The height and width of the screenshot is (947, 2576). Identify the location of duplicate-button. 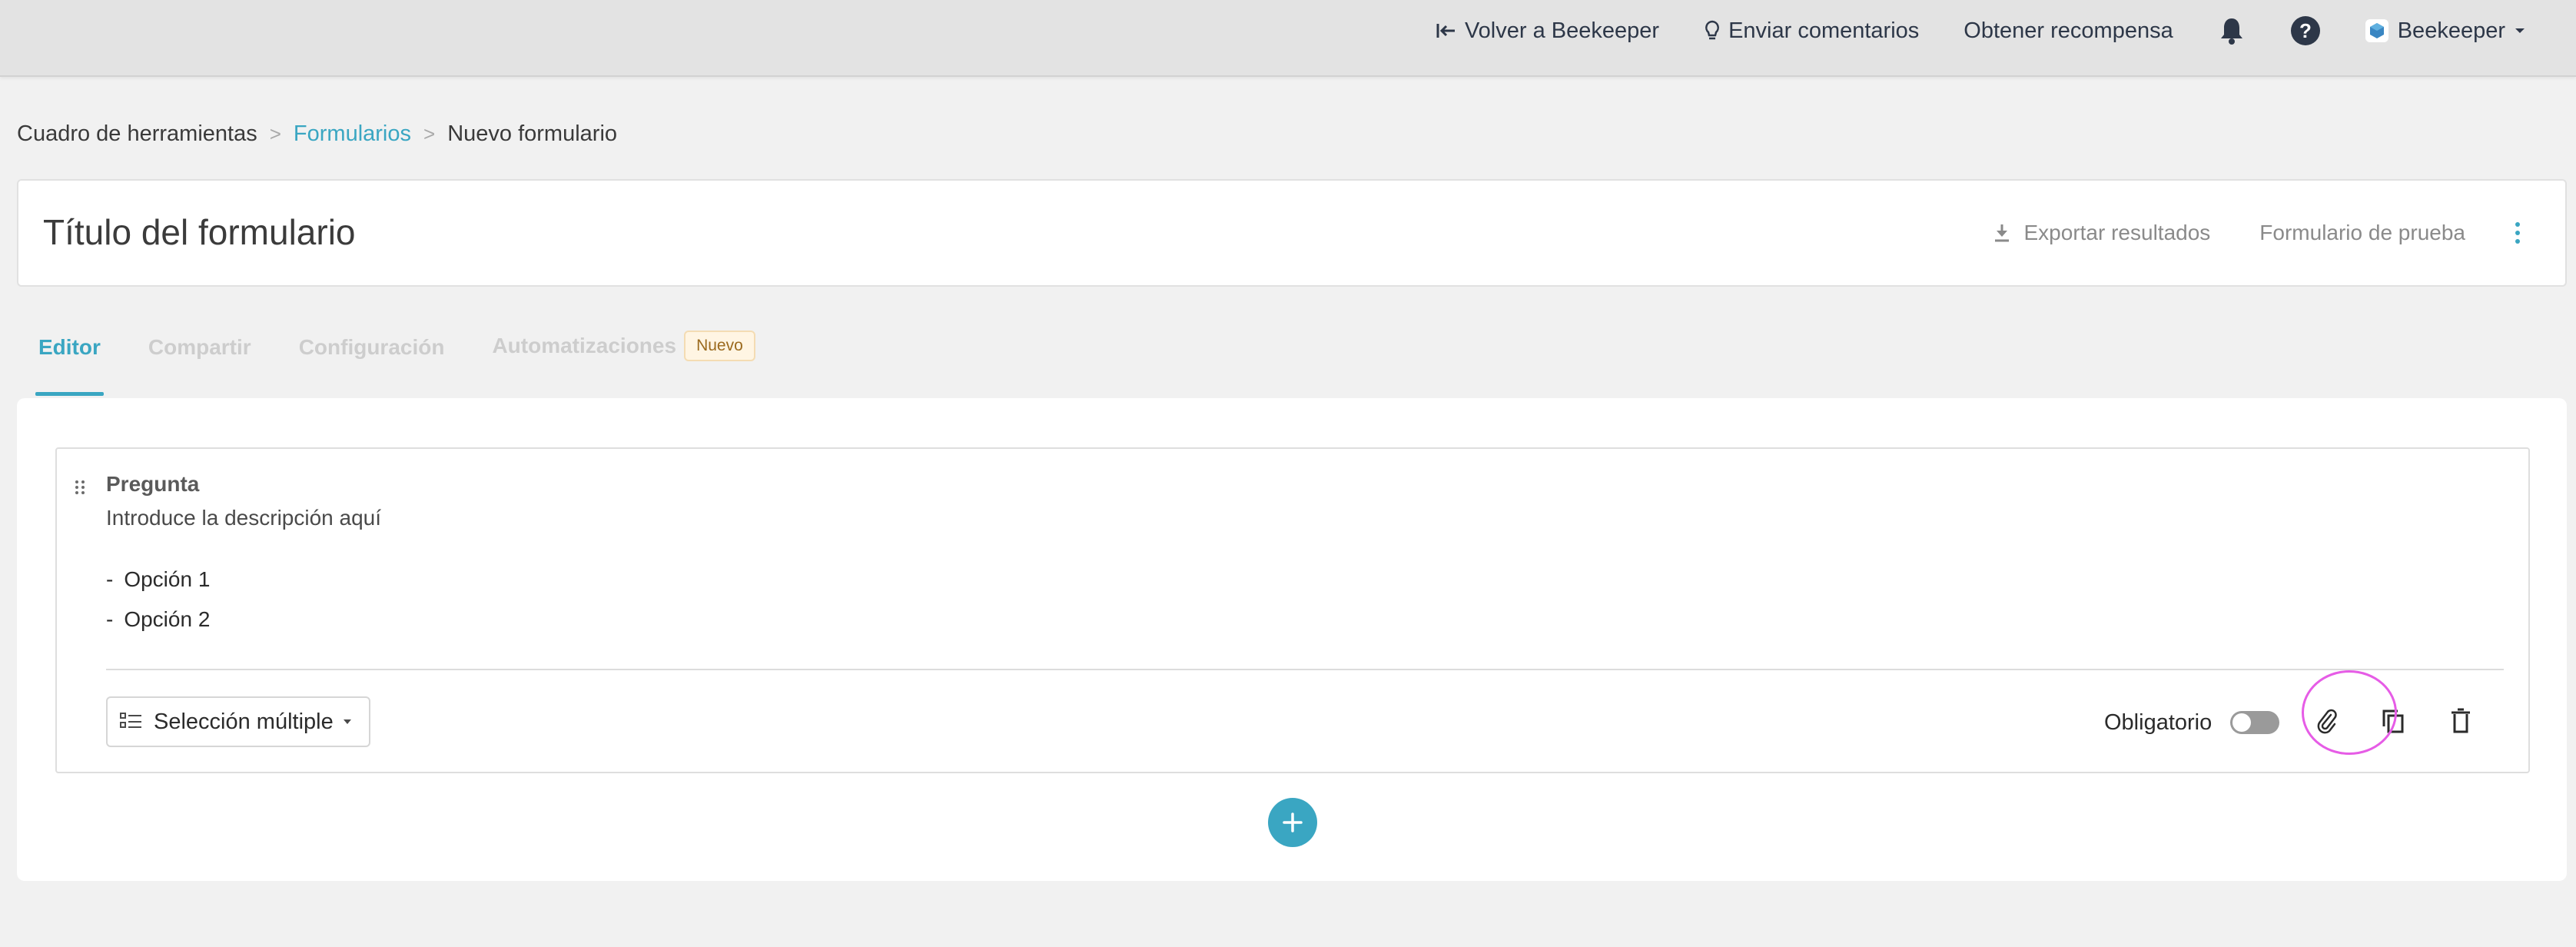
(2393, 721).